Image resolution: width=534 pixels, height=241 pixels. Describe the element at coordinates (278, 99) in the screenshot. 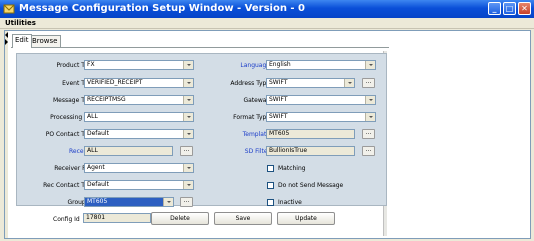

I see `gateway-value: SWIFT` at that location.